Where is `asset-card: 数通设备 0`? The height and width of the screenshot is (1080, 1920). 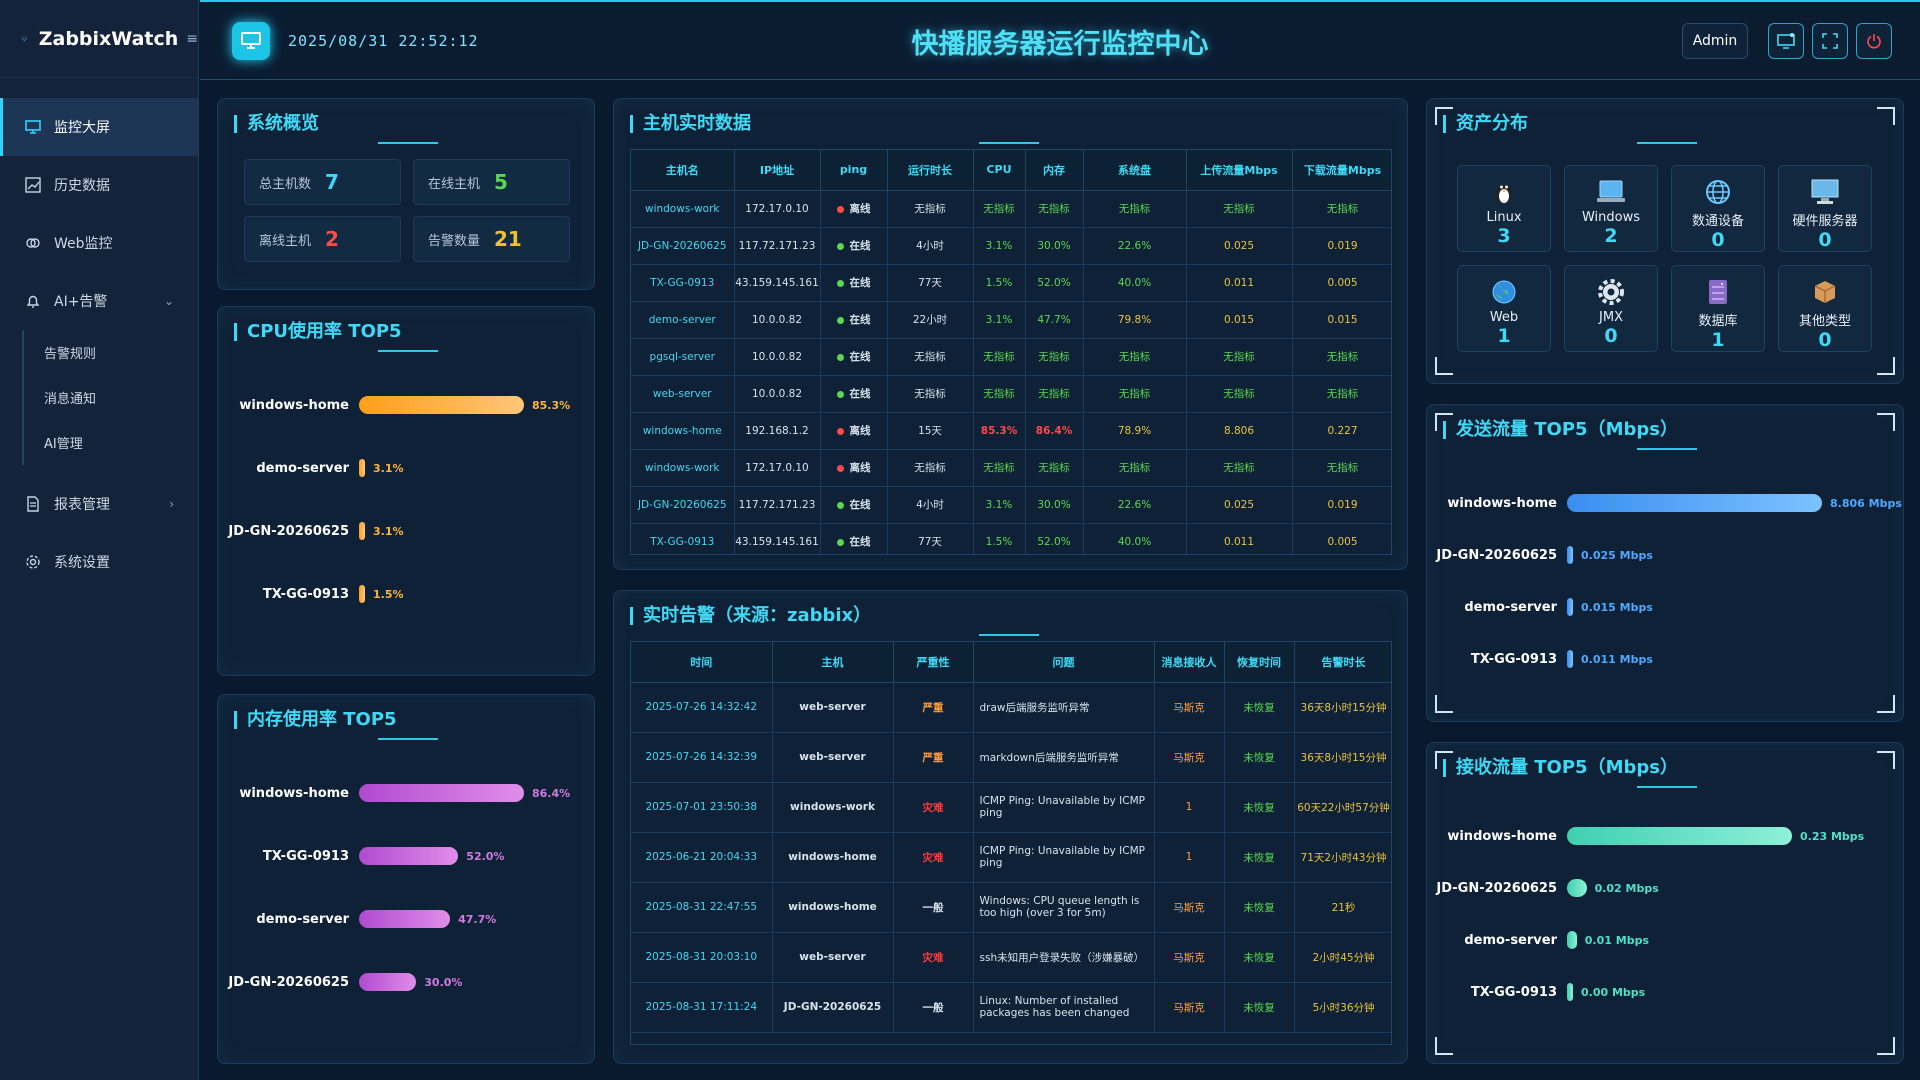
asset-card: 数通设备 0 is located at coordinates (1718, 208).